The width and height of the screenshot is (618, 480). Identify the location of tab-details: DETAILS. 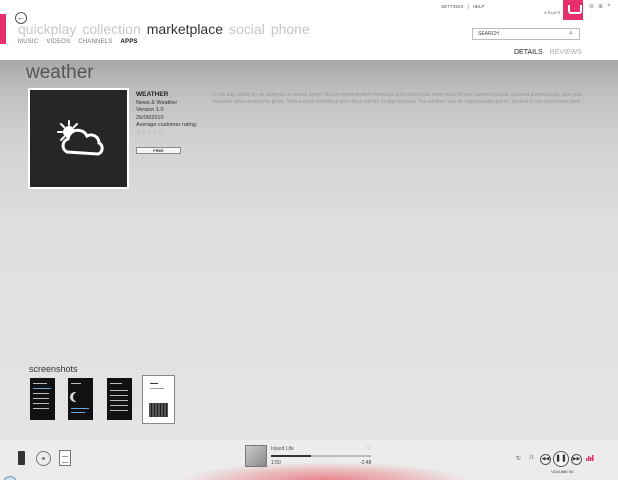
(528, 52).